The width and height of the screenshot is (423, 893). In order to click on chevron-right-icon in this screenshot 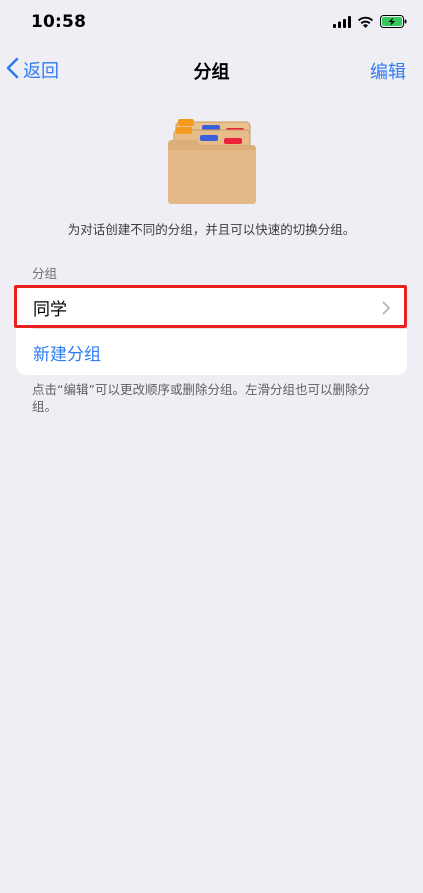, I will do `click(386, 309)`.